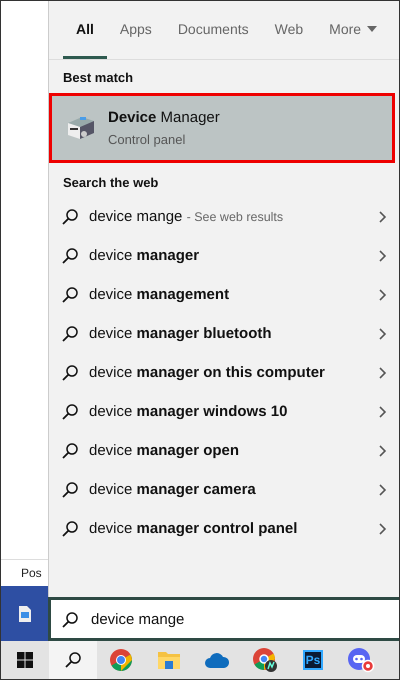 The image size is (400, 680). I want to click on browser-icon, so click(265, 660).